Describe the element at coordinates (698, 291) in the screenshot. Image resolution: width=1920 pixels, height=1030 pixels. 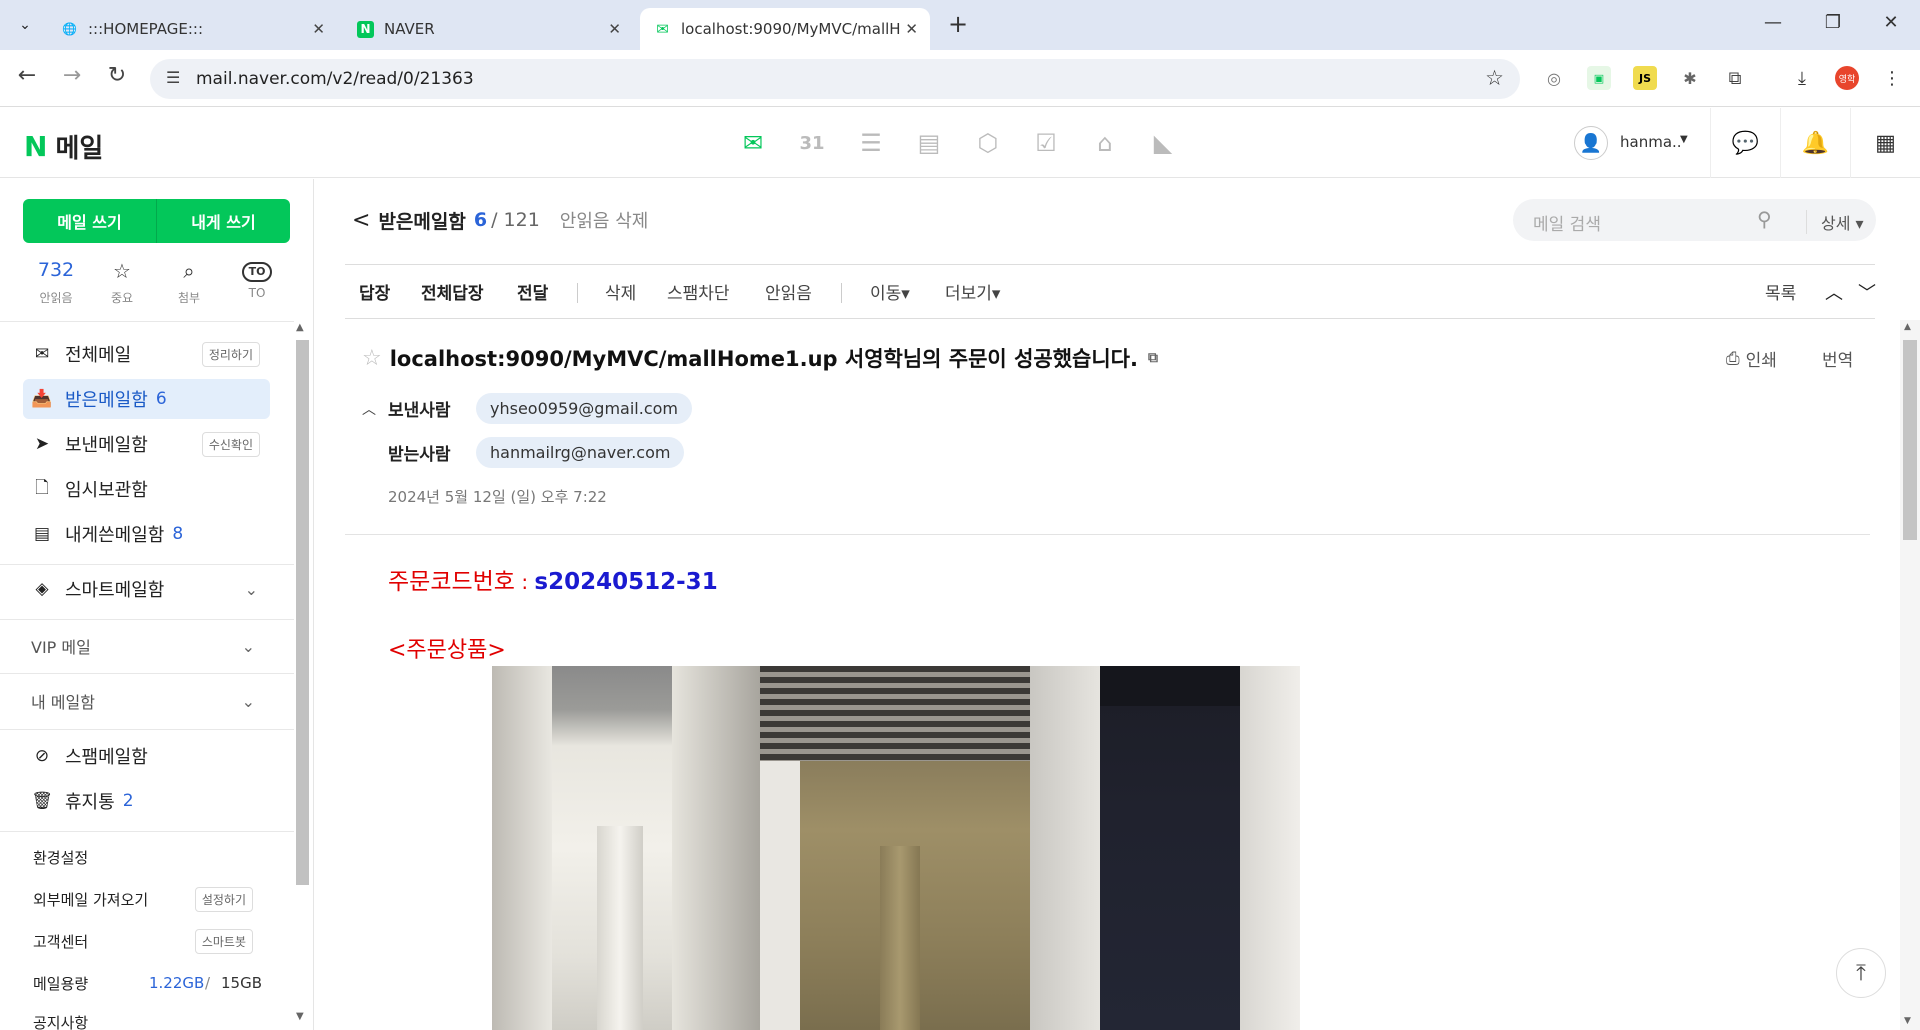
I see `block-spam-button: 스팸차단` at that location.